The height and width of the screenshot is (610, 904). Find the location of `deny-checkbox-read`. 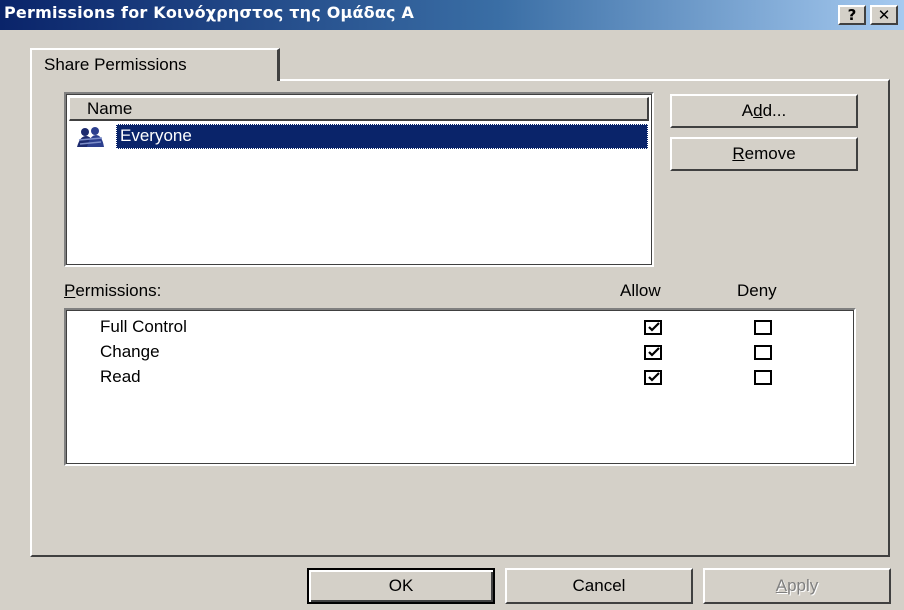

deny-checkbox-read is located at coordinates (763, 377).